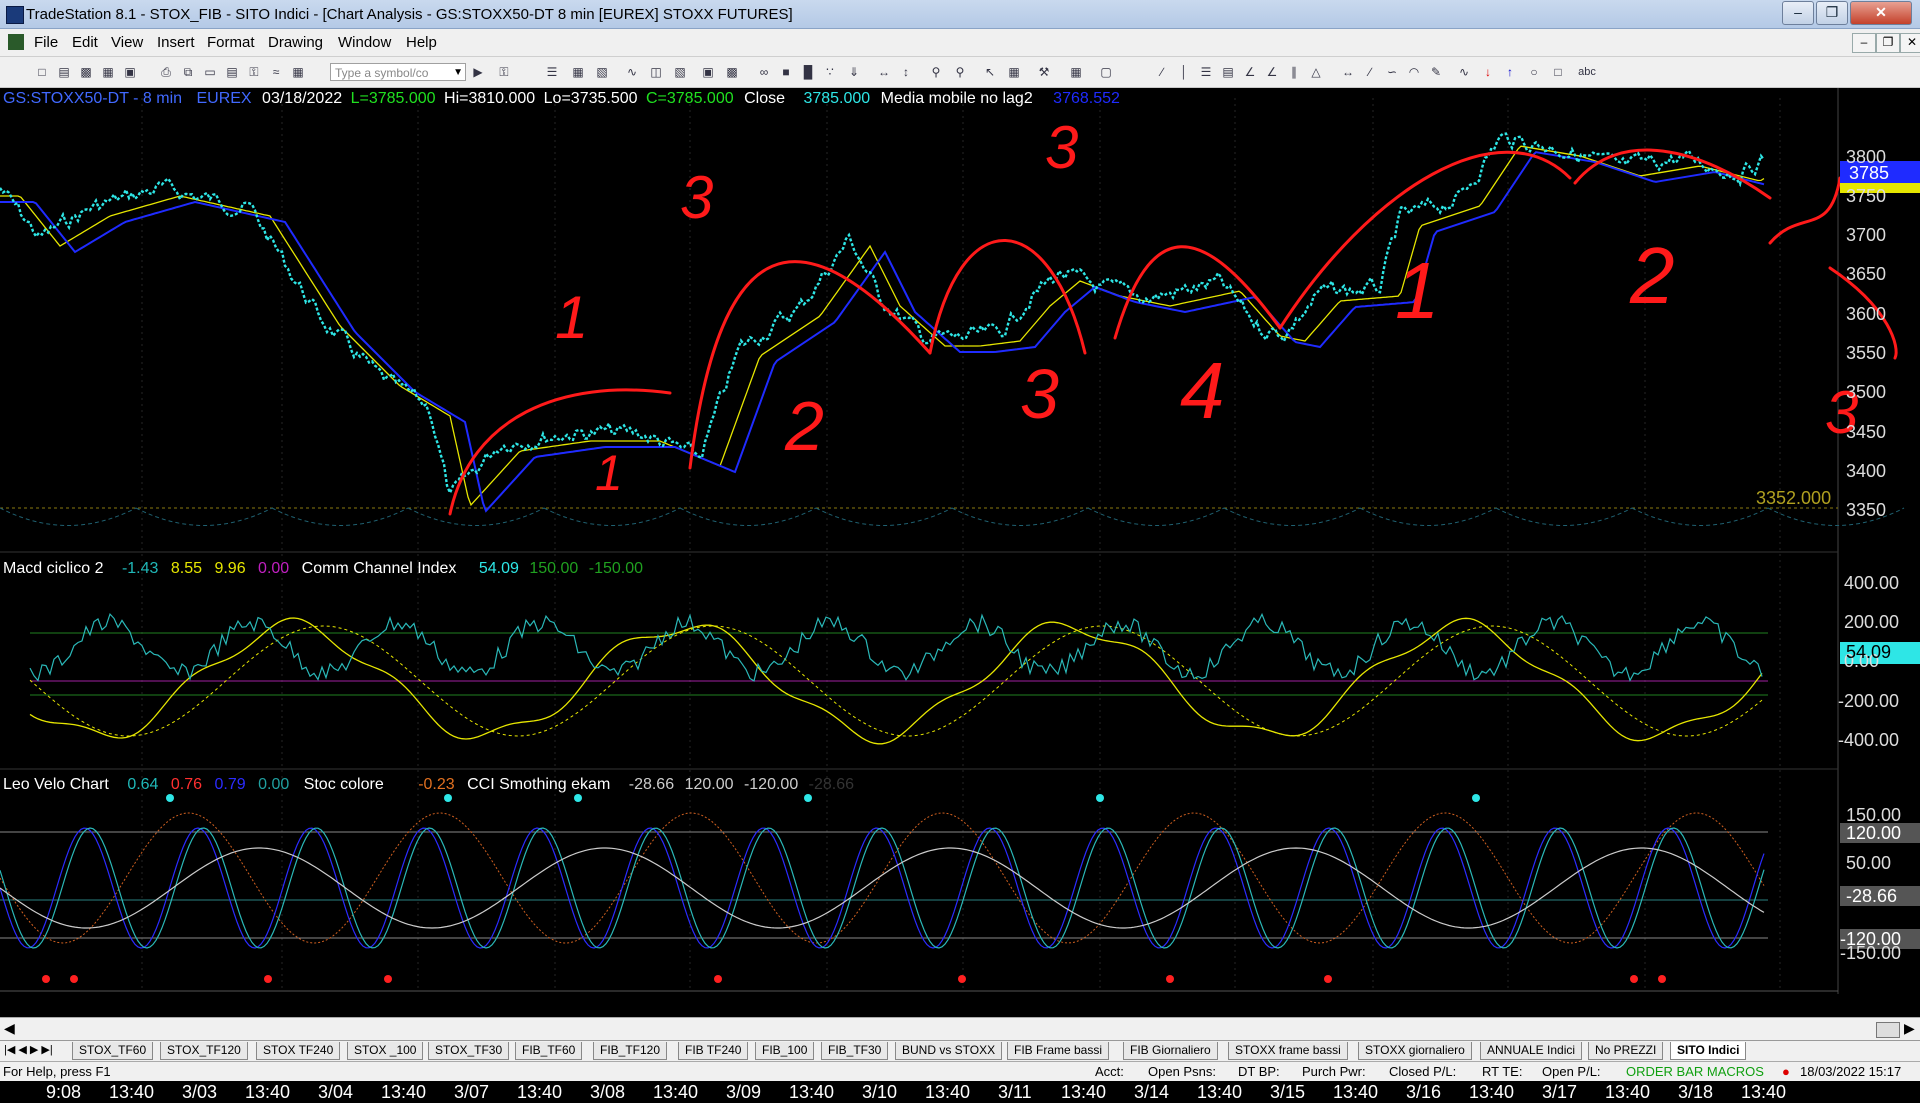  What do you see at coordinates (830, 72) in the screenshot?
I see `showme-icon: ∵` at bounding box center [830, 72].